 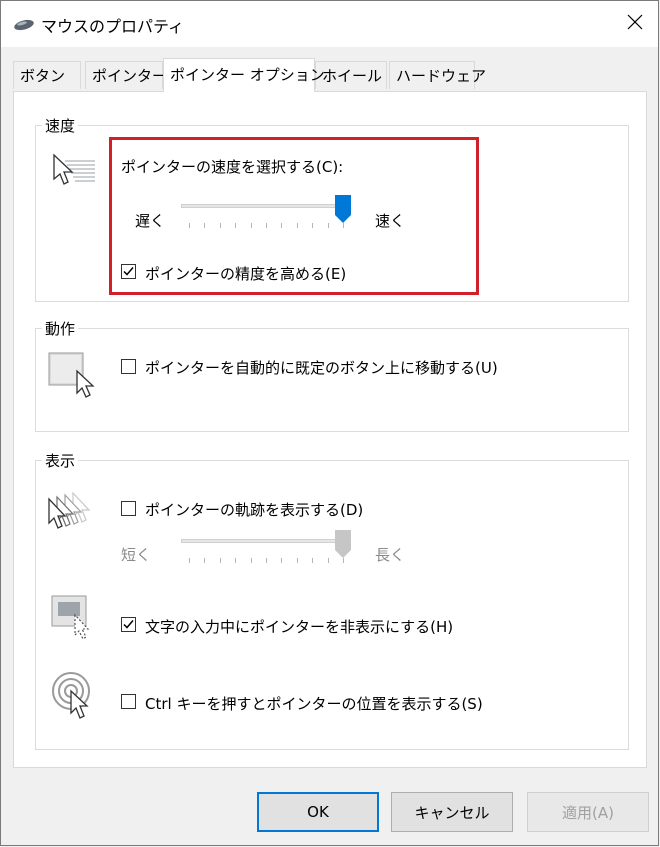 What do you see at coordinates (128, 366) in the screenshot?
I see `snap-to-checkbox` at bounding box center [128, 366].